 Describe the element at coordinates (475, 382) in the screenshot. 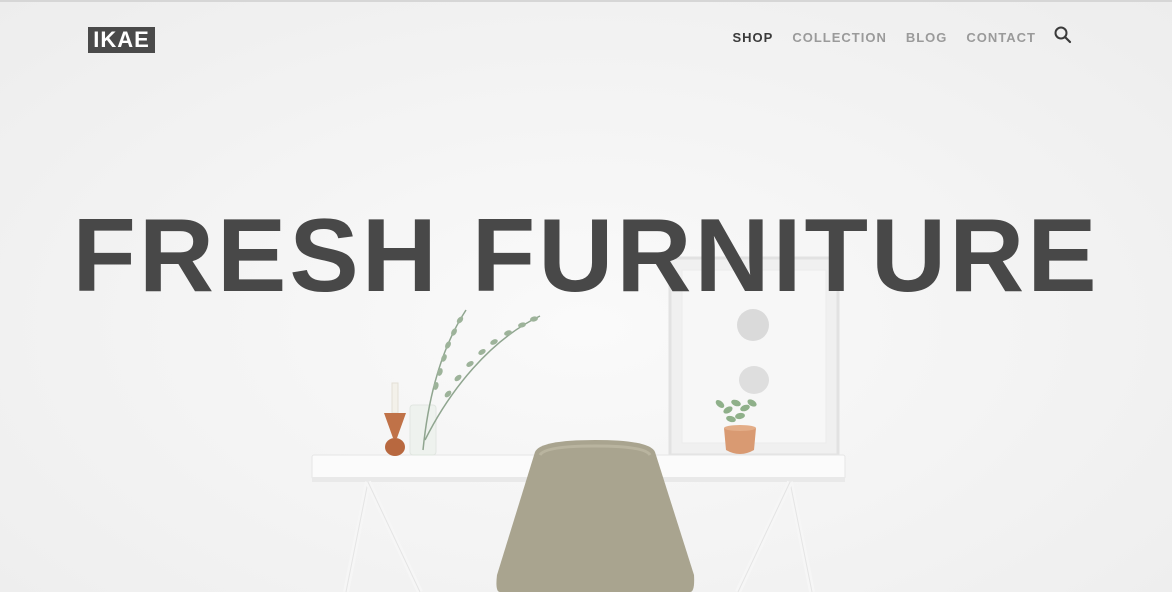

I see `eucalyptus-vase` at that location.